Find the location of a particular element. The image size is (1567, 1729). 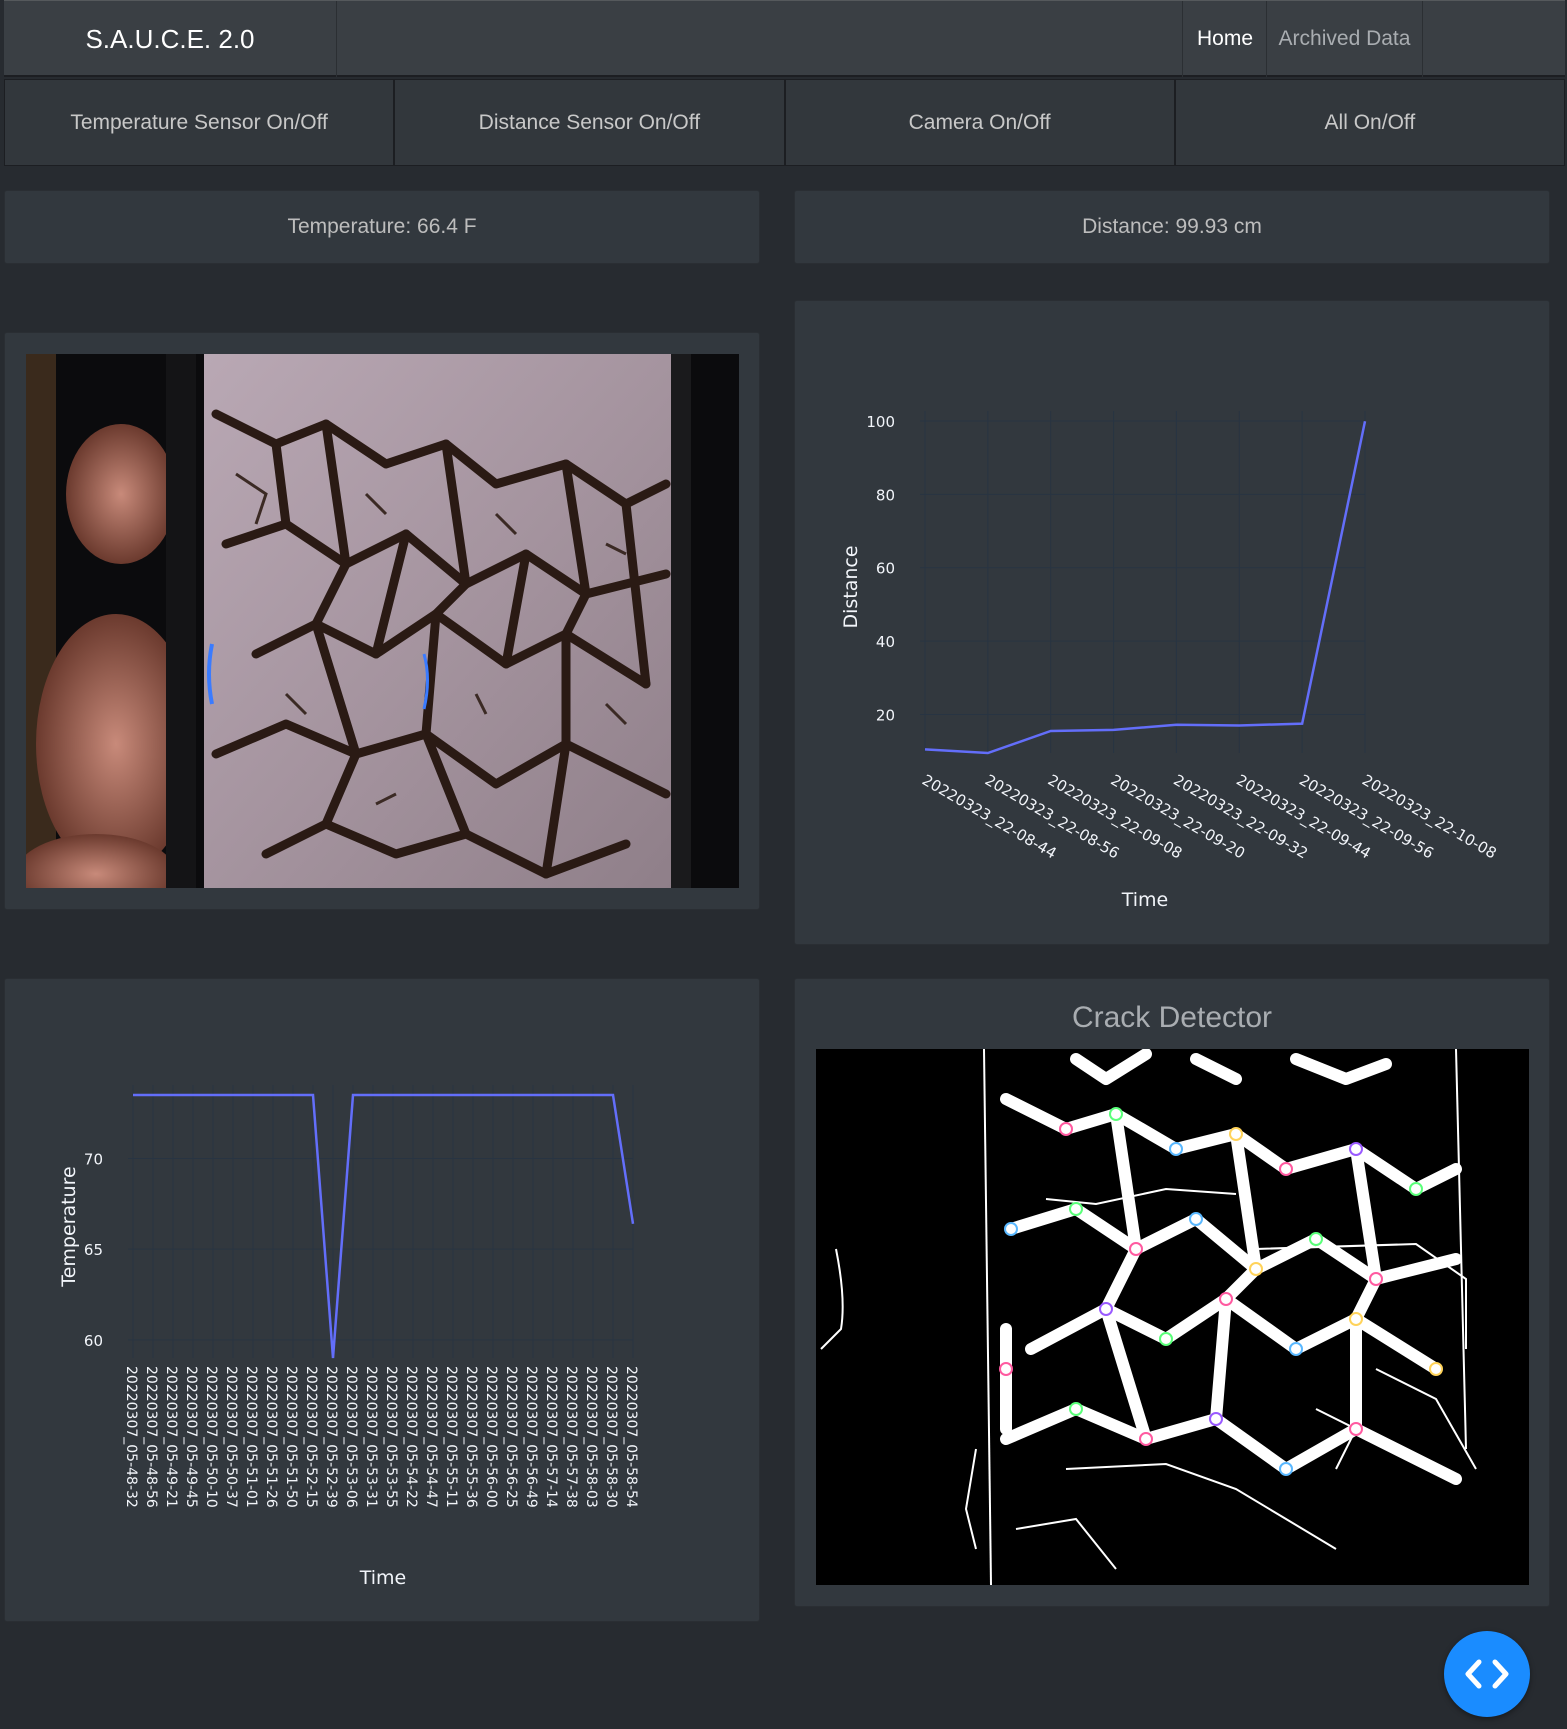

y-tick-label: 80 is located at coordinates (885, 495).